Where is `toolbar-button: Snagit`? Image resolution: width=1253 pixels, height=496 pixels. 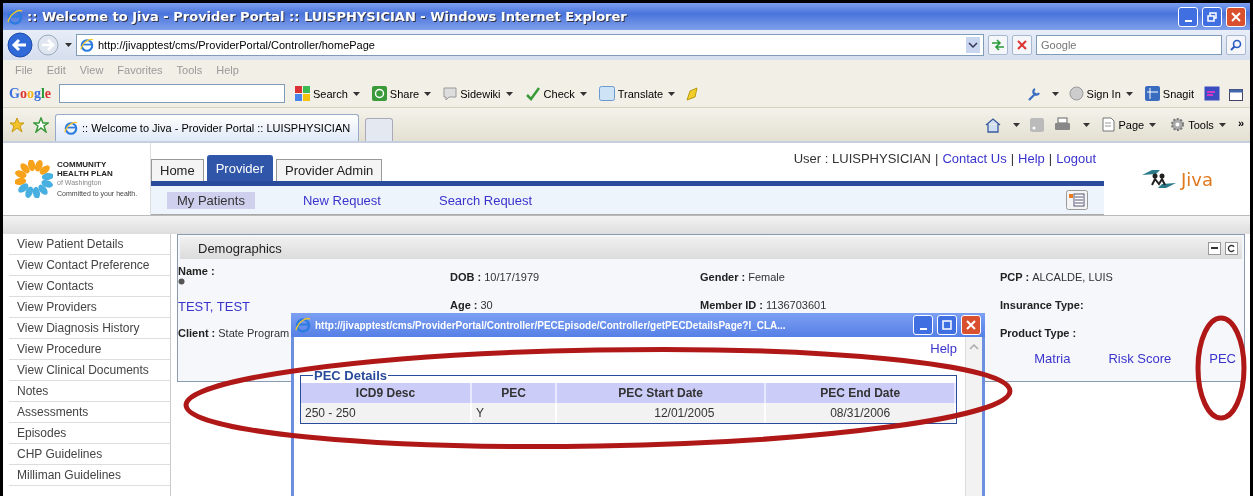
toolbar-button: Snagit is located at coordinates (1169, 93).